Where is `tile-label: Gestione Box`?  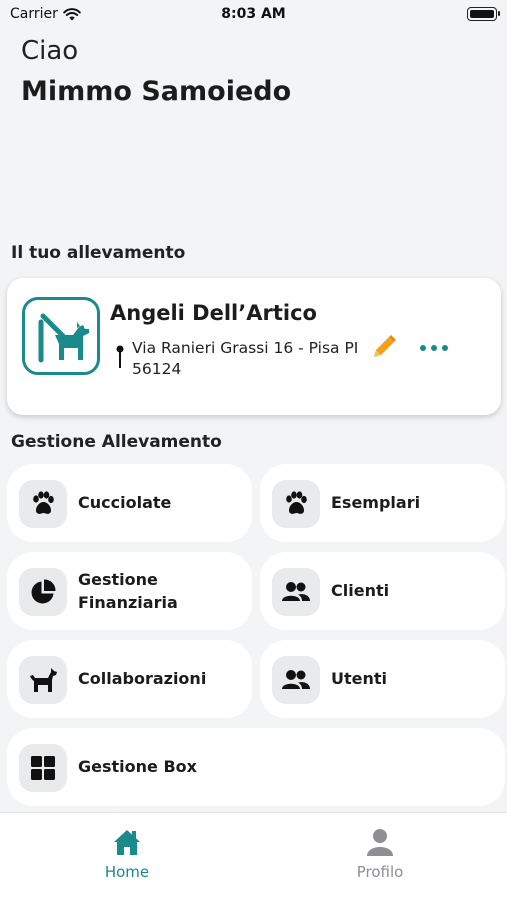 tile-label: Gestione Box is located at coordinates (137, 766).